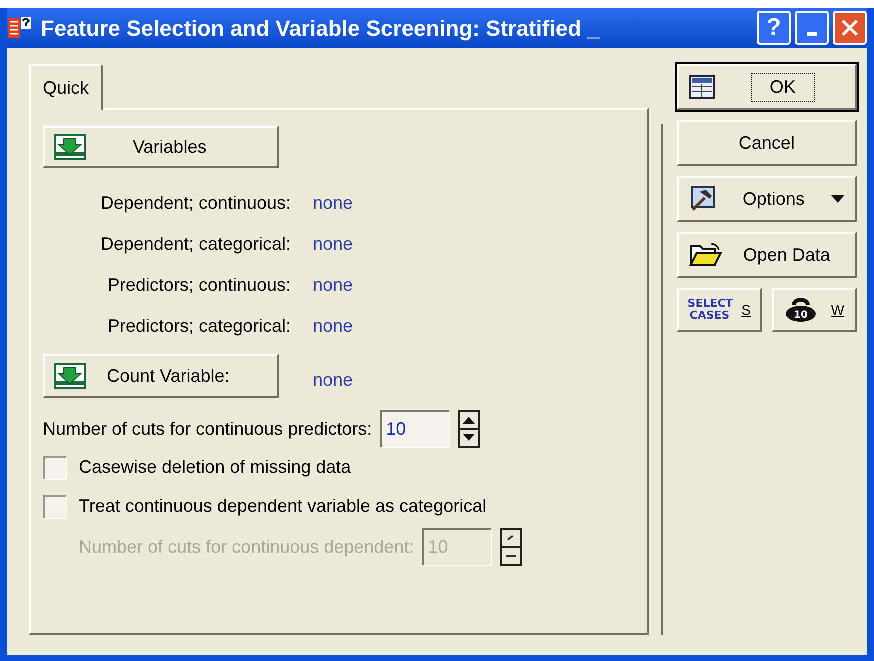 The image size is (874, 661). Describe the element at coordinates (812, 34) in the screenshot. I see `minimize-icon` at that location.